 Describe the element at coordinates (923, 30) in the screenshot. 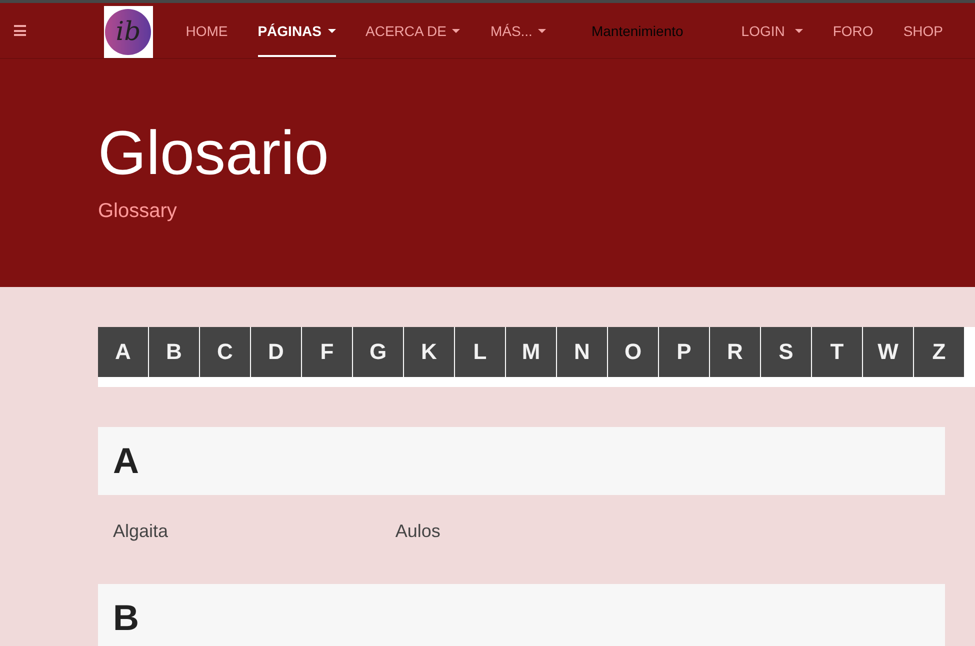

I see `nav-link: SHOP` at that location.